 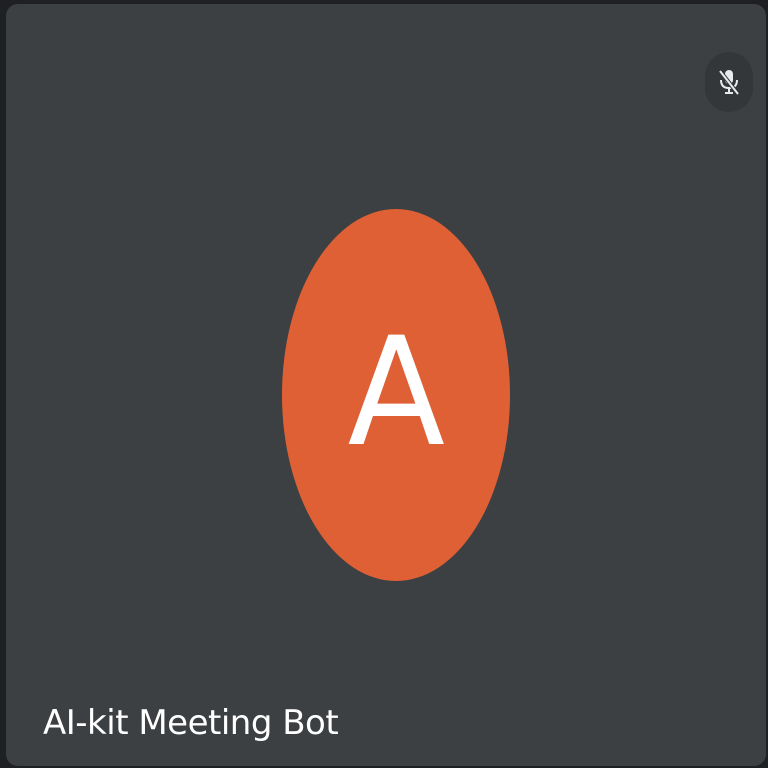 What do you see at coordinates (191, 723) in the screenshot?
I see `participant-name: AI-kit Meeting Bot` at bounding box center [191, 723].